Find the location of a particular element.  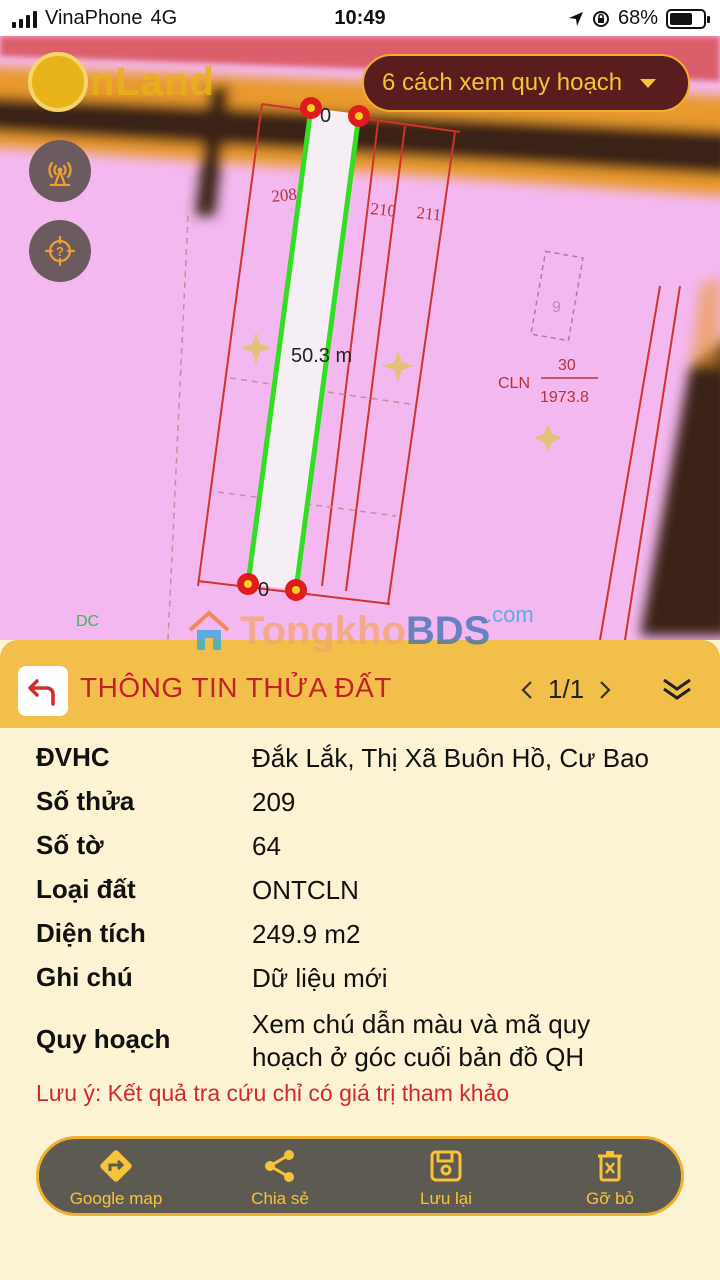

cln-code: CLN is located at coordinates (514, 383).